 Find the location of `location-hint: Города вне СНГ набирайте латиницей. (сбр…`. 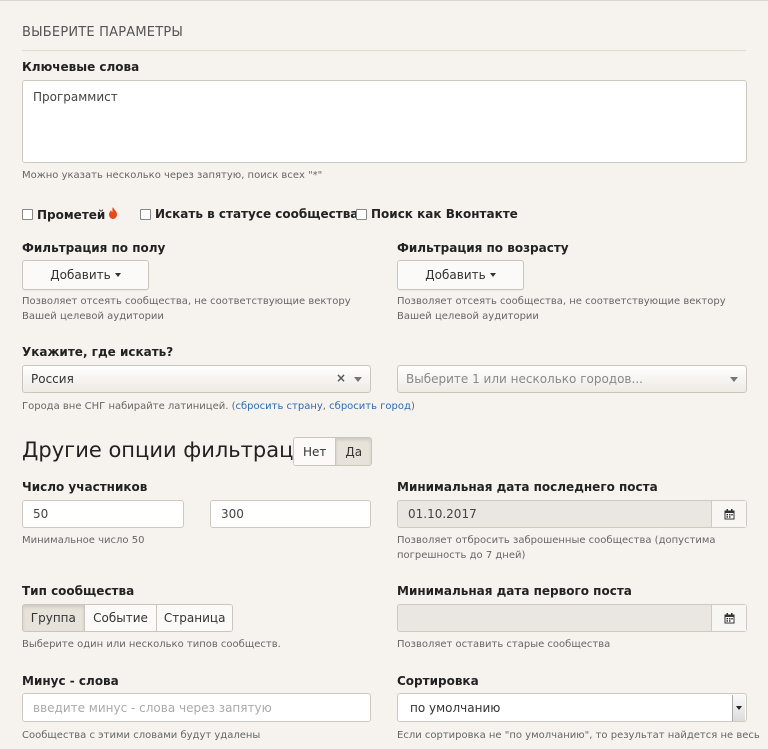

location-hint: Города вне СНГ набирайте латиницей. (сбр… is located at coordinates (218, 406).